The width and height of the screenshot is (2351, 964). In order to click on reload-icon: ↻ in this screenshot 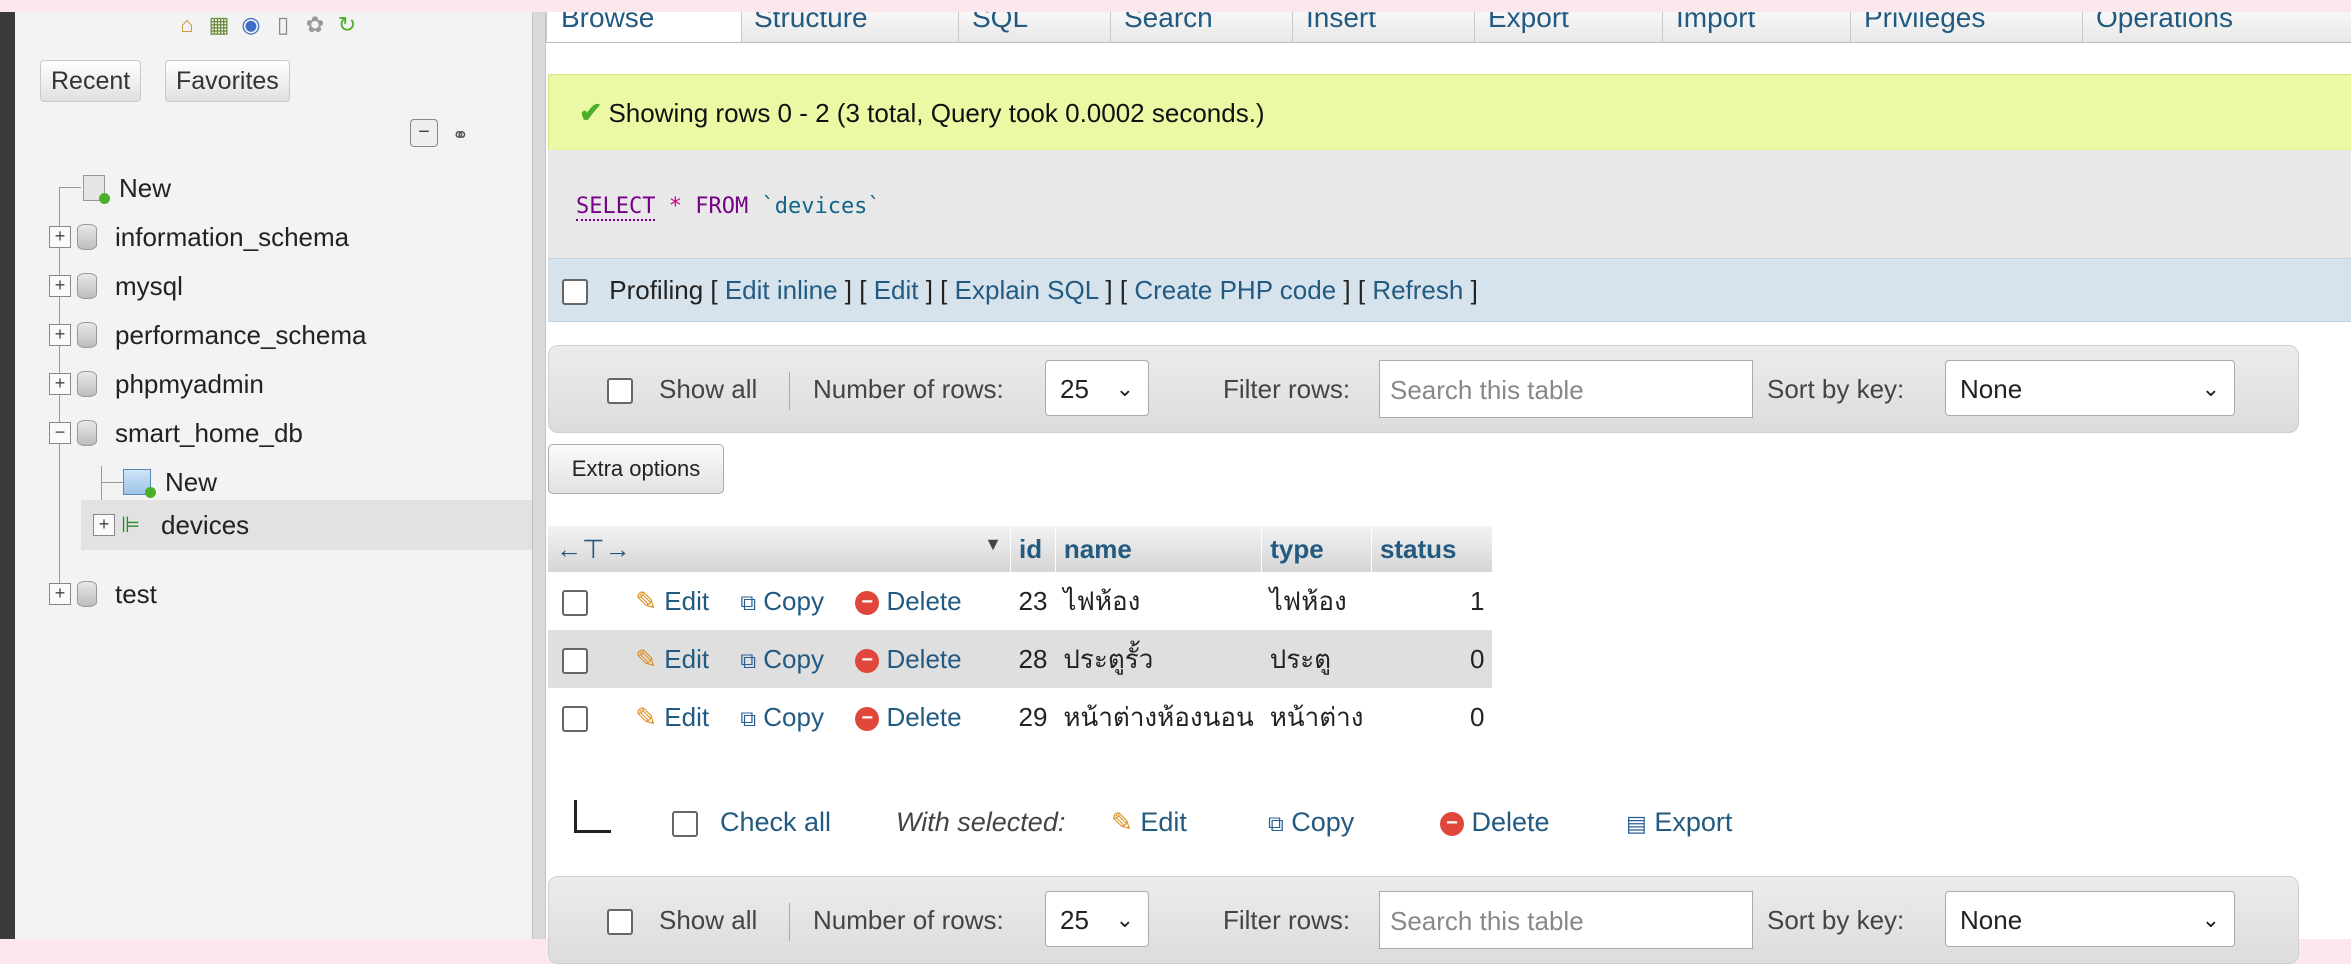, I will do `click(347, 25)`.